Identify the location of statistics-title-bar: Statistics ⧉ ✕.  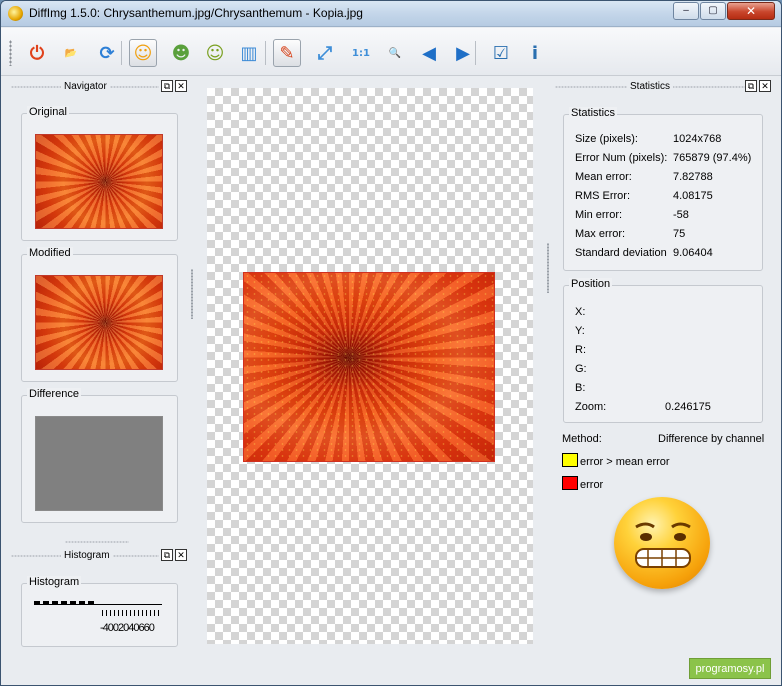
(665, 87).